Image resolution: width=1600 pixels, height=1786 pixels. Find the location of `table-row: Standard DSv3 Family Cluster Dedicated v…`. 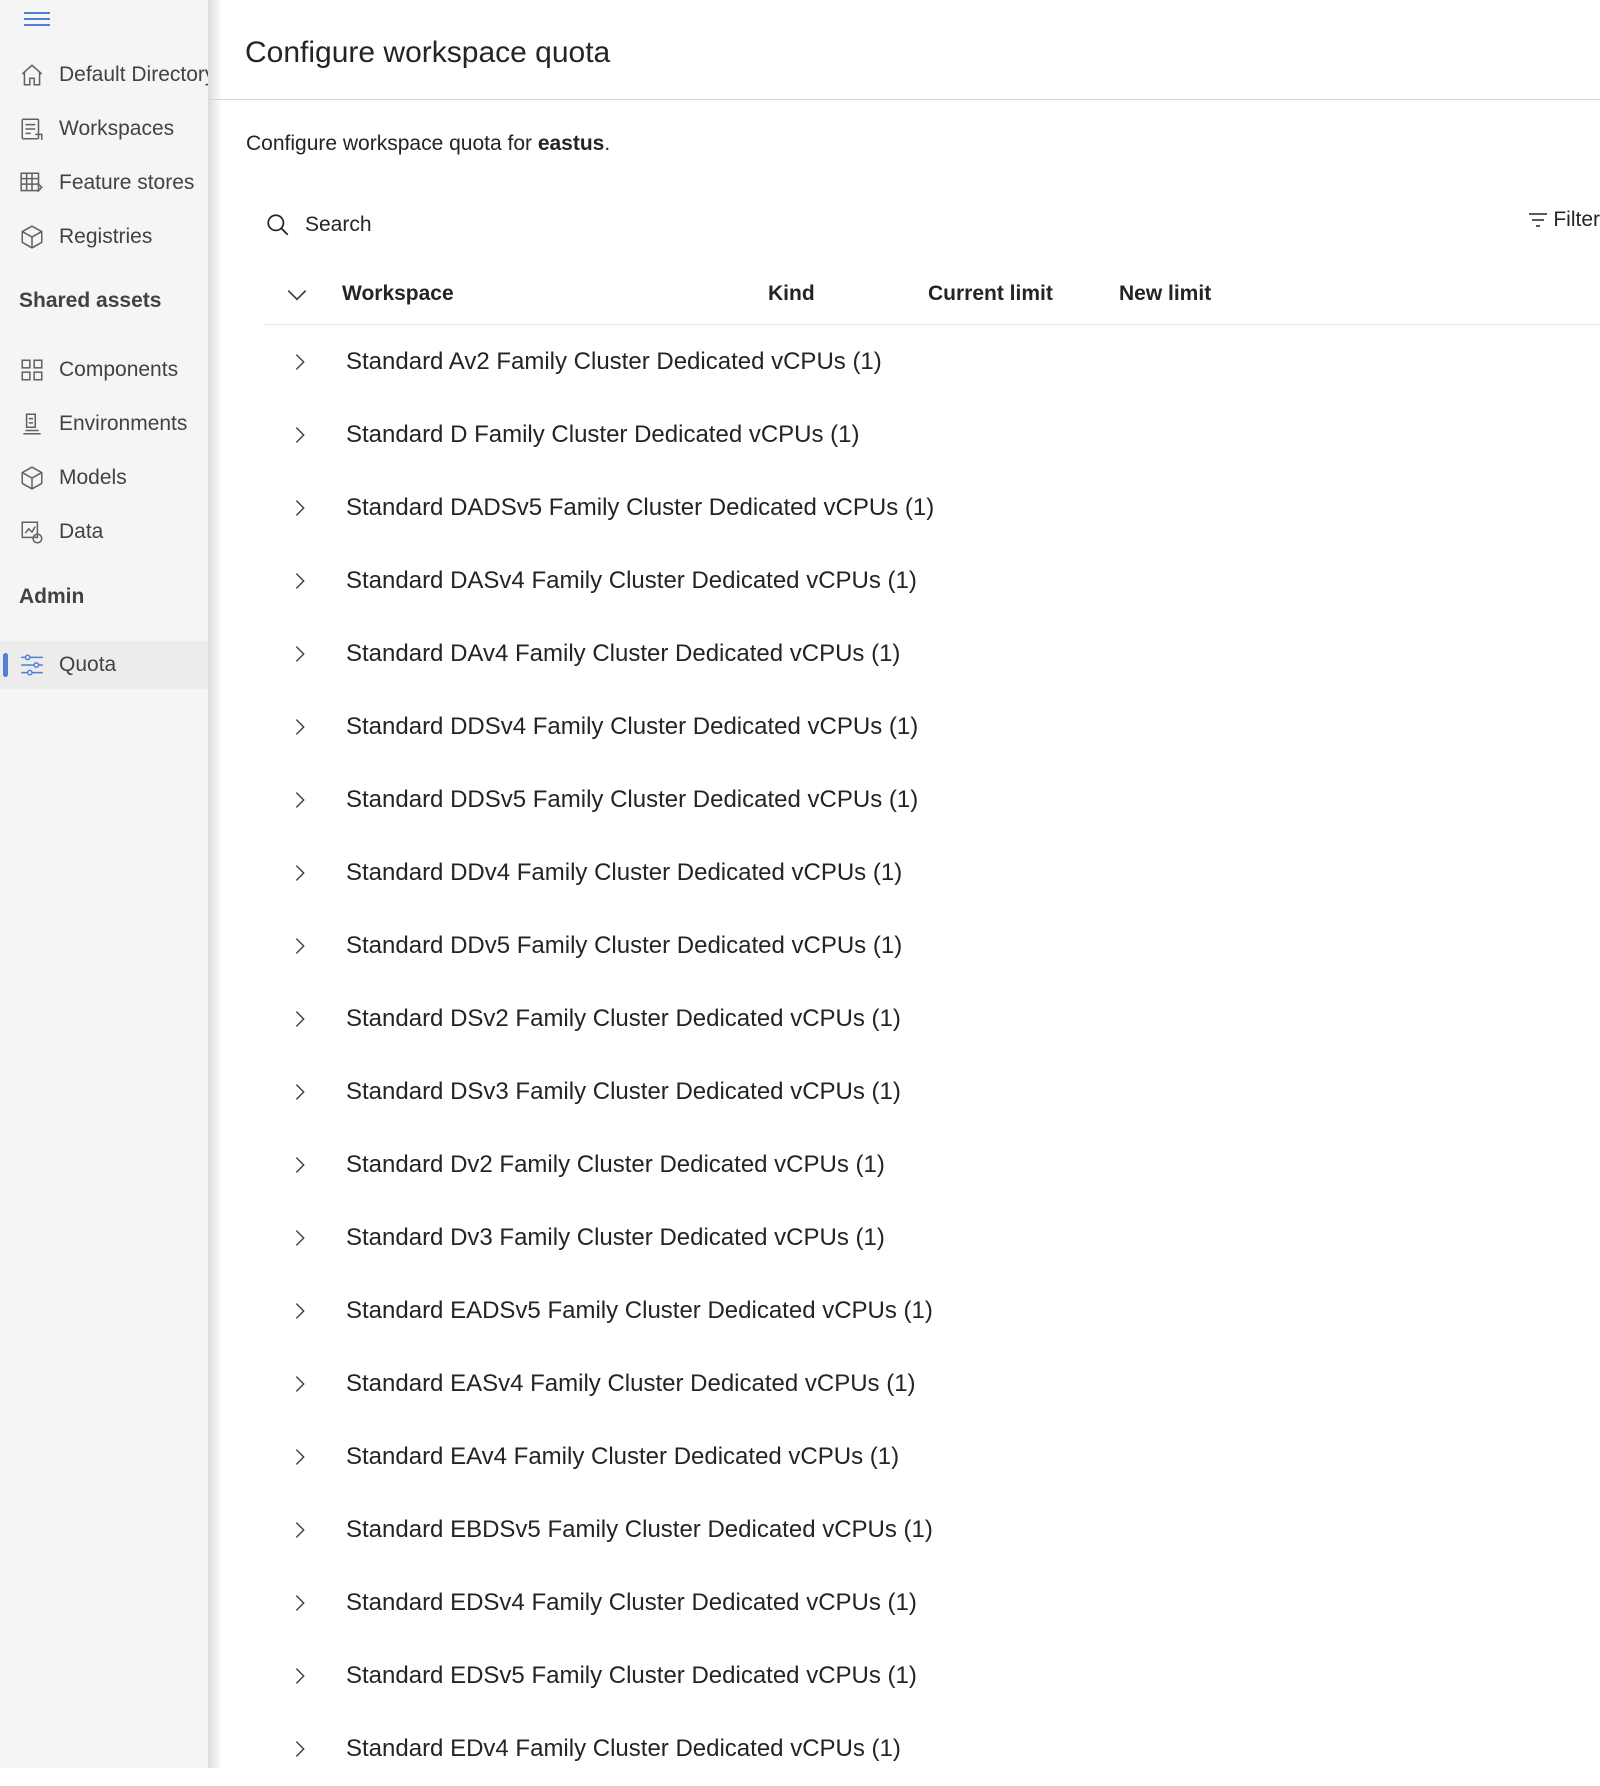

table-row: Standard DSv3 Family Cluster Dedicated v… is located at coordinates (932, 1092).